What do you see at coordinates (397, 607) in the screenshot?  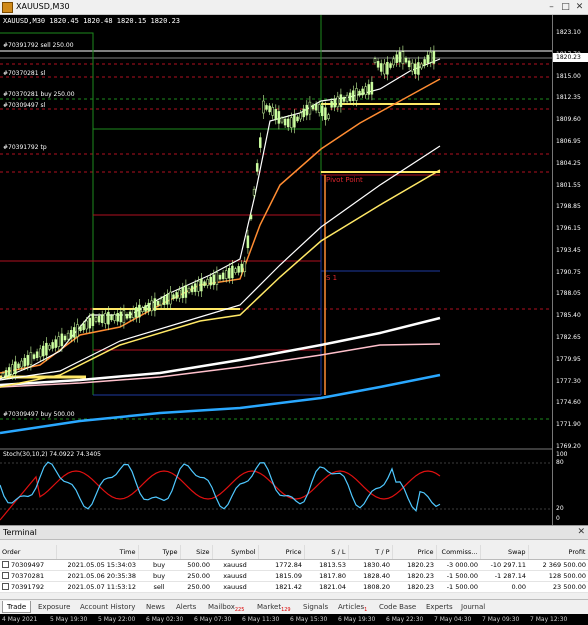 I see `tab-code-base: Code Base` at bounding box center [397, 607].